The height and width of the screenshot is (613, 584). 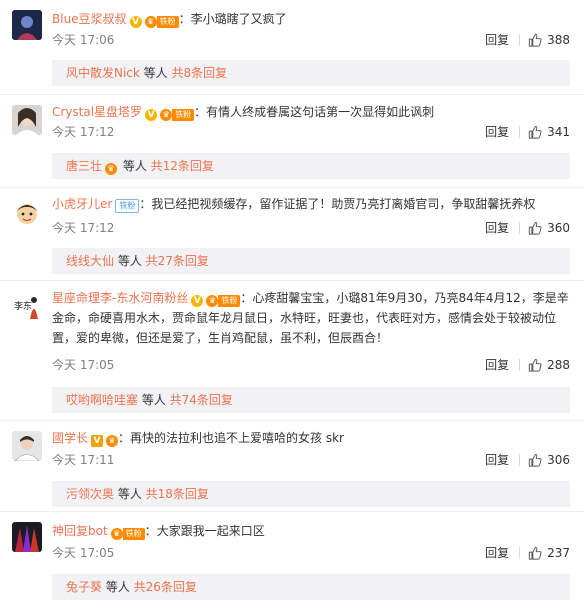 What do you see at coordinates (311, 494) in the screenshot?
I see `reply-thread-summary: 污领次奥 等人 共18条回复` at bounding box center [311, 494].